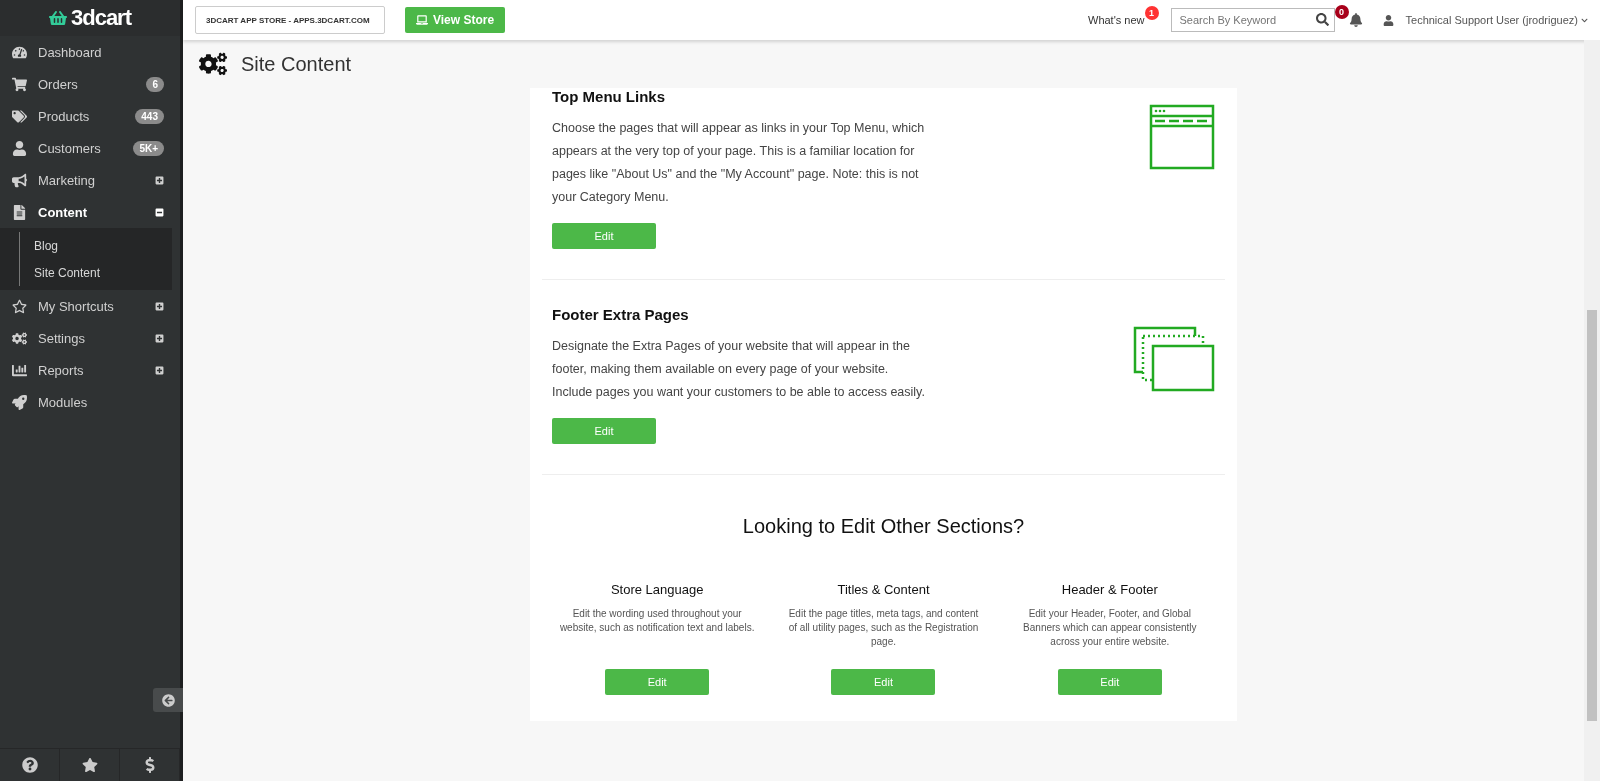 This screenshot has width=1600, height=781. I want to click on sidebar-item: Marketing, so click(90, 180).